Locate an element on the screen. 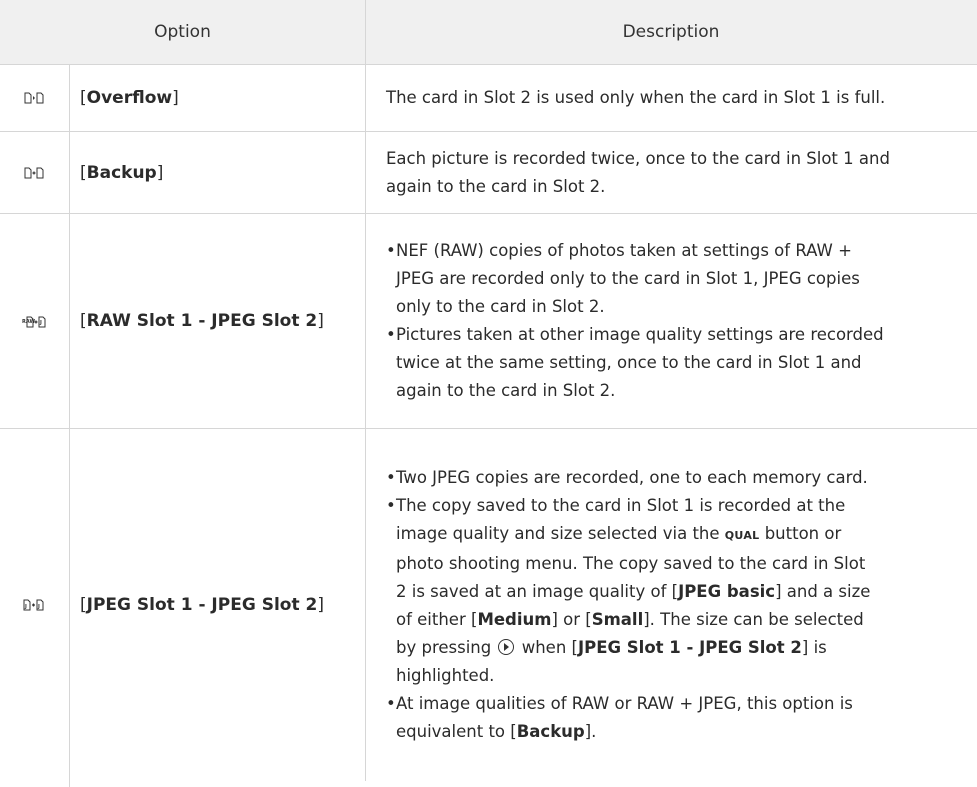 The image size is (977, 787). bullet-line: only to the card in Slot 2. is located at coordinates (500, 306).